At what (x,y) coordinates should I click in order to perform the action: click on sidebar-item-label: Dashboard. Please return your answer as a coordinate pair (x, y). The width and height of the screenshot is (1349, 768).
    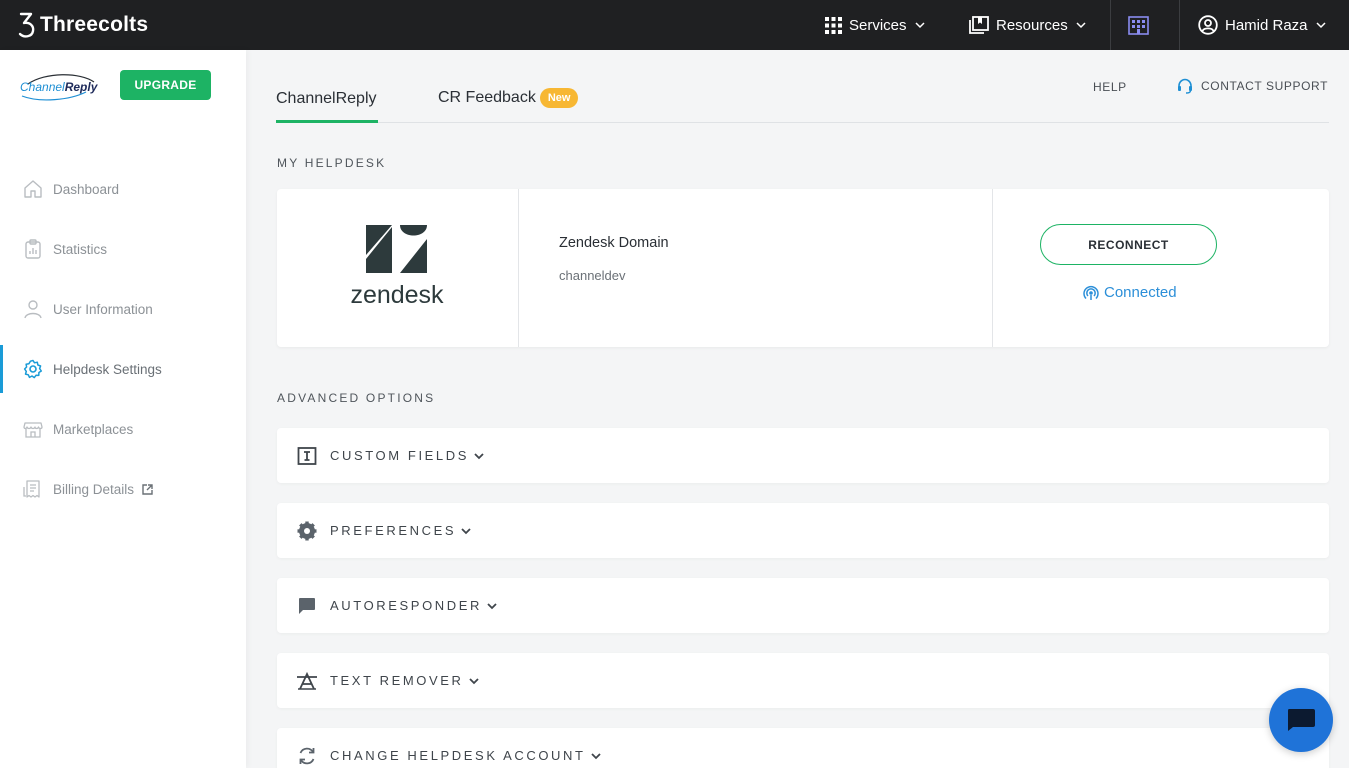
    Looking at the image, I should click on (86, 189).